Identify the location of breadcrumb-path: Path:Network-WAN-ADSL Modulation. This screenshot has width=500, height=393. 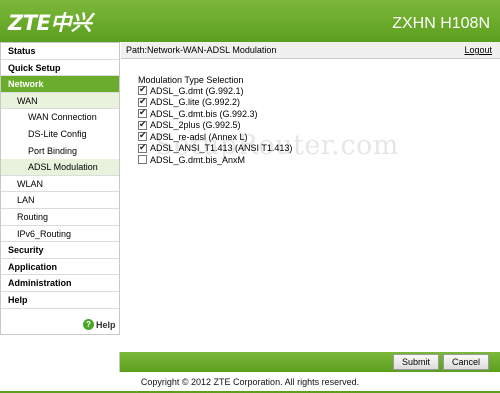
(201, 50).